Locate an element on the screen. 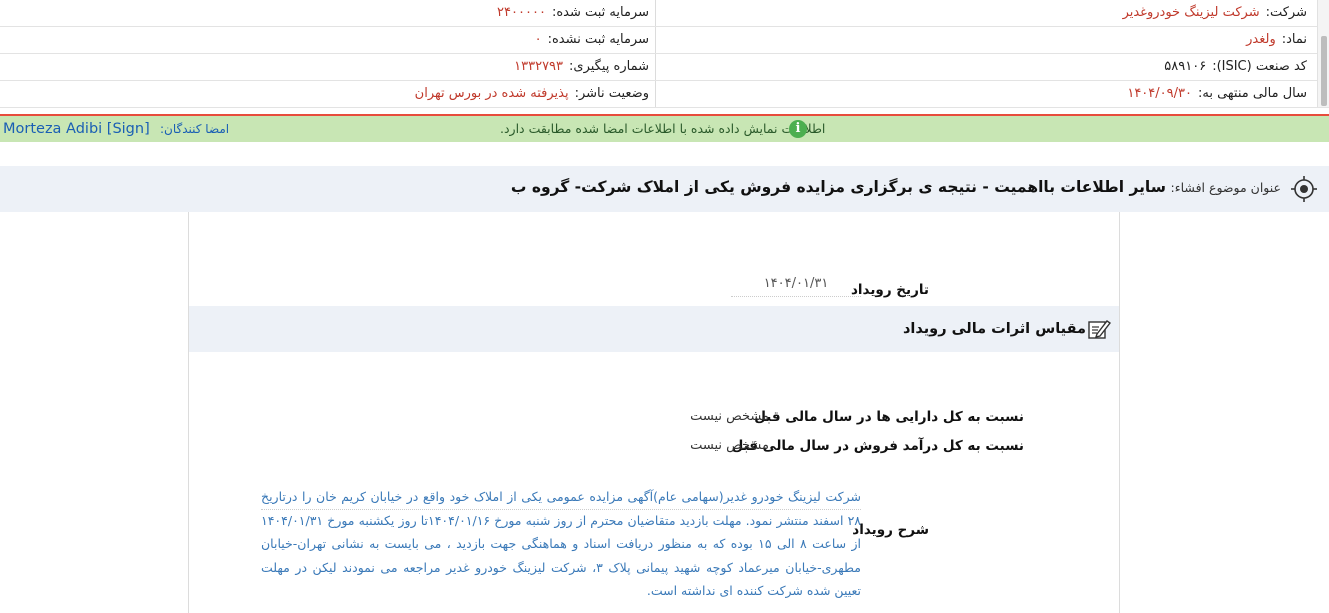  registered-capital-field: سرمایه ثبت شده: ۲۴۰۰۰۰۰ is located at coordinates (573, 13).